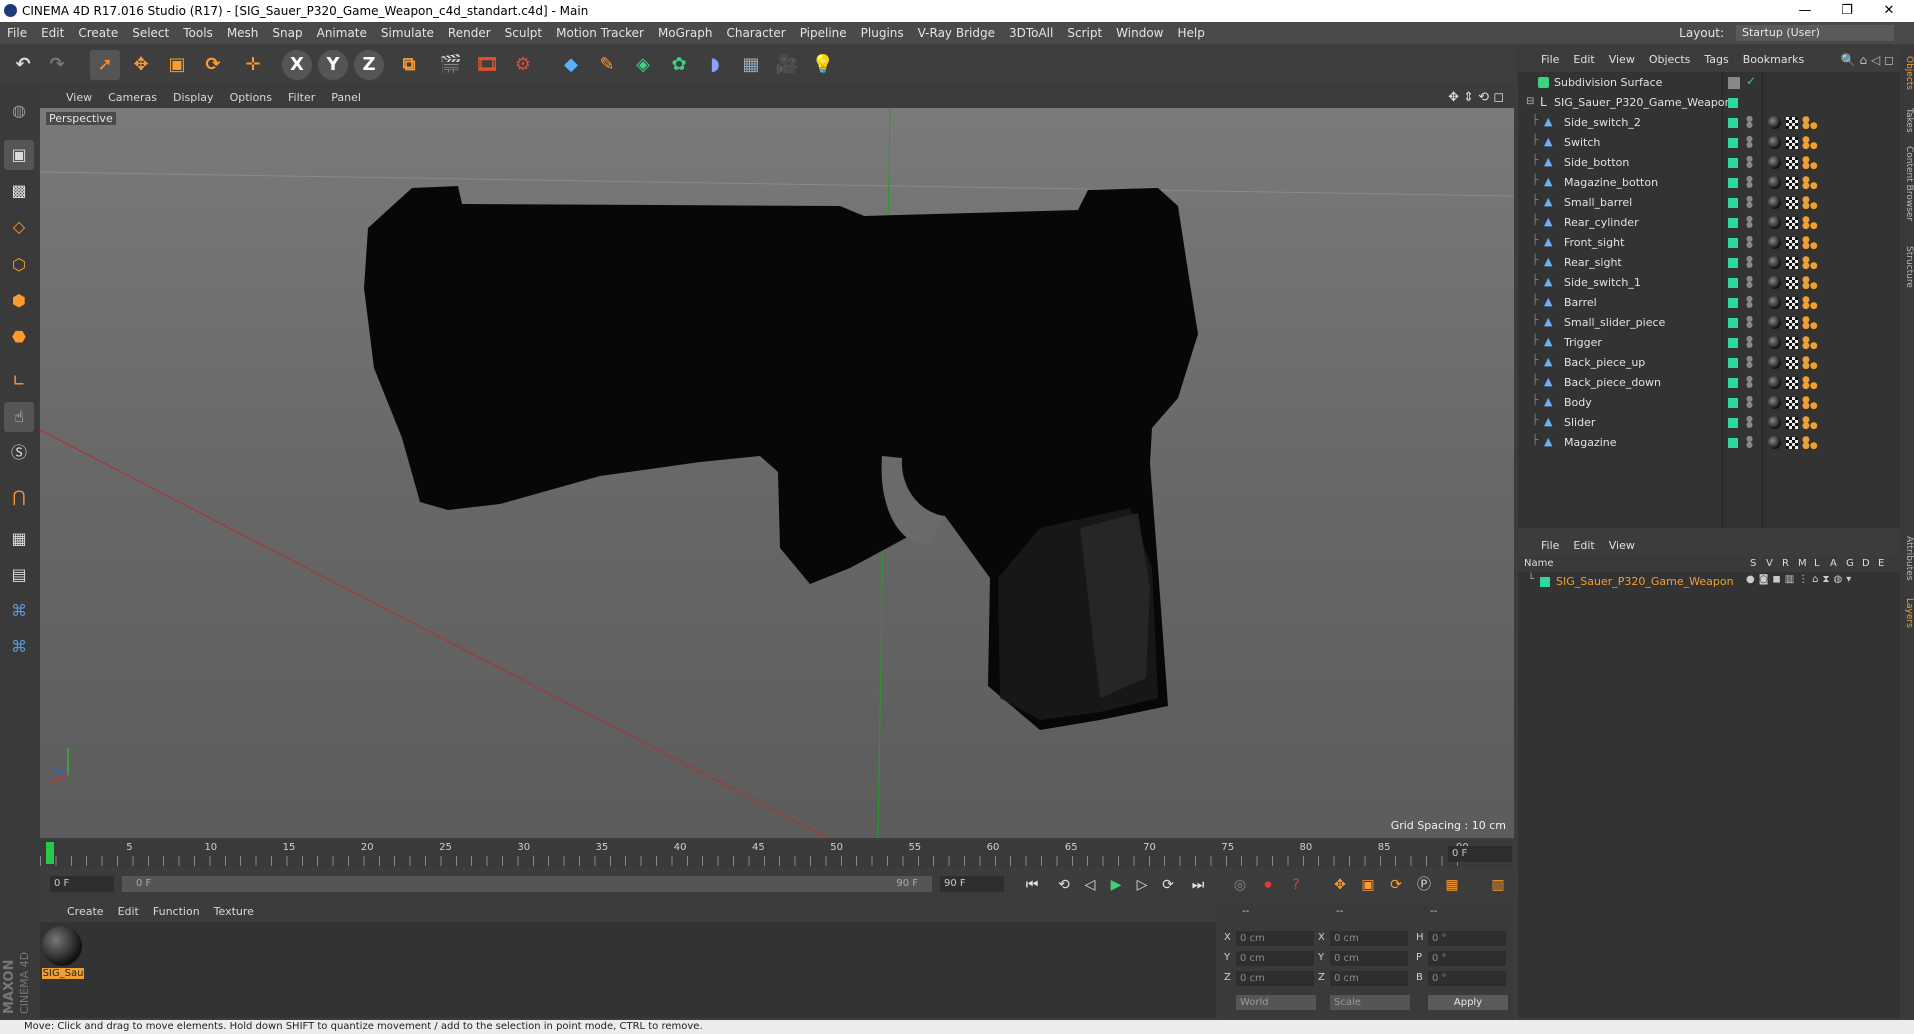 The height and width of the screenshot is (1034, 1914). Describe the element at coordinates (1709, 443) in the screenshot. I see `object-row: ├ ▲ Magazine ● ● ● ●●` at that location.